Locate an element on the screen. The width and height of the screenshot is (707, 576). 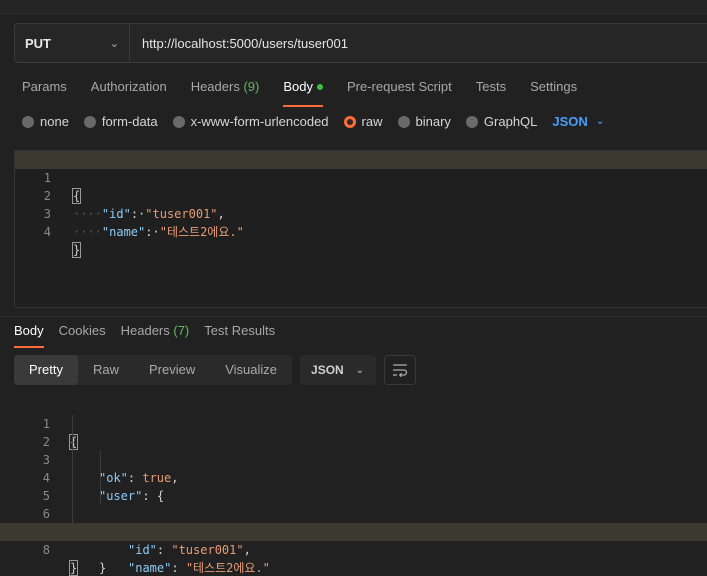
tab-body: Body is located at coordinates (303, 93).